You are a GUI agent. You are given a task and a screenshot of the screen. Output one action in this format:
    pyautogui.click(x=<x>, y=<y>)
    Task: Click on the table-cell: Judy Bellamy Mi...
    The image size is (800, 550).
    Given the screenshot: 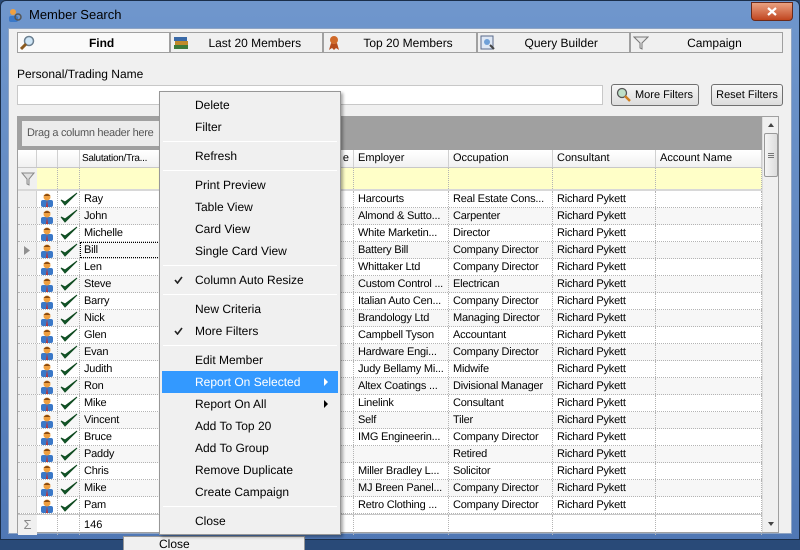 What is the action you would take?
    pyautogui.click(x=401, y=369)
    